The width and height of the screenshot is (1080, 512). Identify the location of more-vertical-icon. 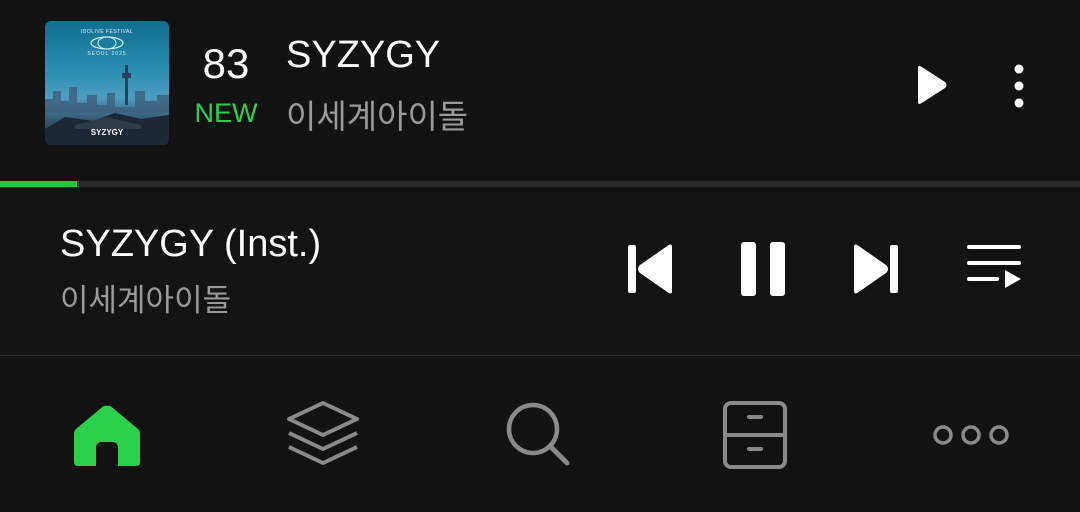
(1019, 86).